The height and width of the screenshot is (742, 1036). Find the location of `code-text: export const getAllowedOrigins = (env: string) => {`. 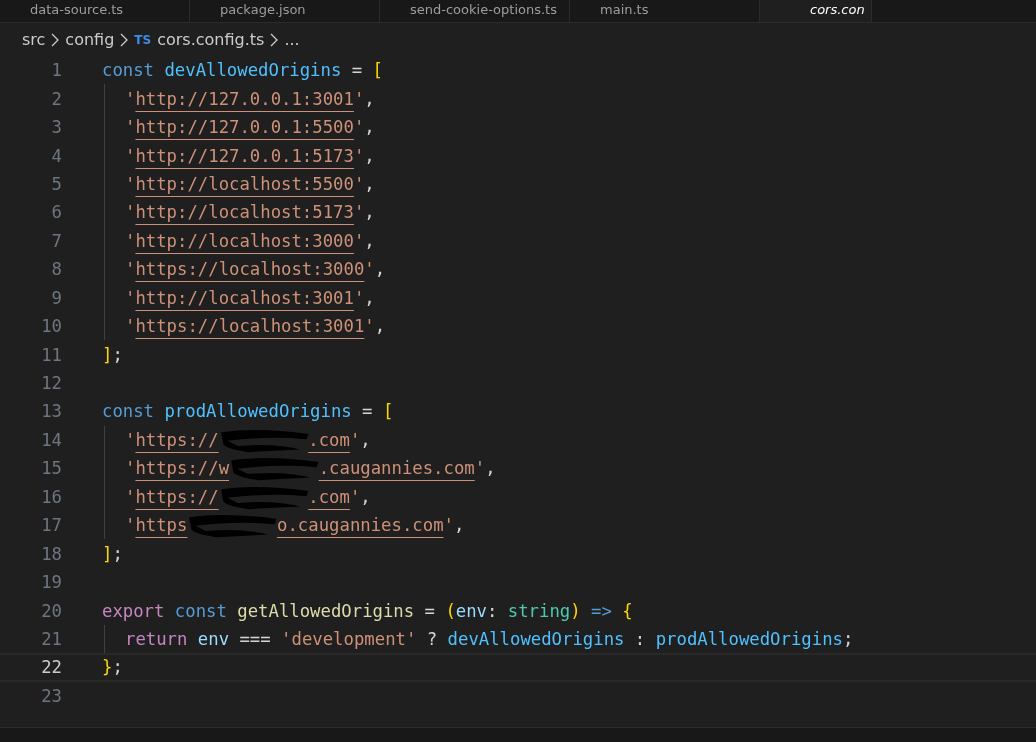

code-text: export const getAllowedOrigins = (env: string) => { is located at coordinates (367, 610).